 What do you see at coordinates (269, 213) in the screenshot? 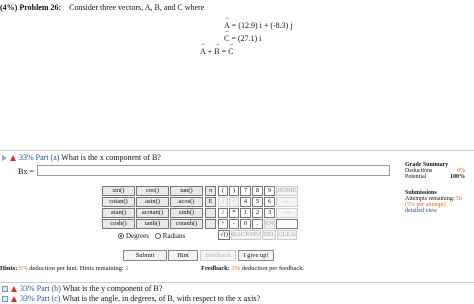
I see `keypad-key: 3` at bounding box center [269, 213].